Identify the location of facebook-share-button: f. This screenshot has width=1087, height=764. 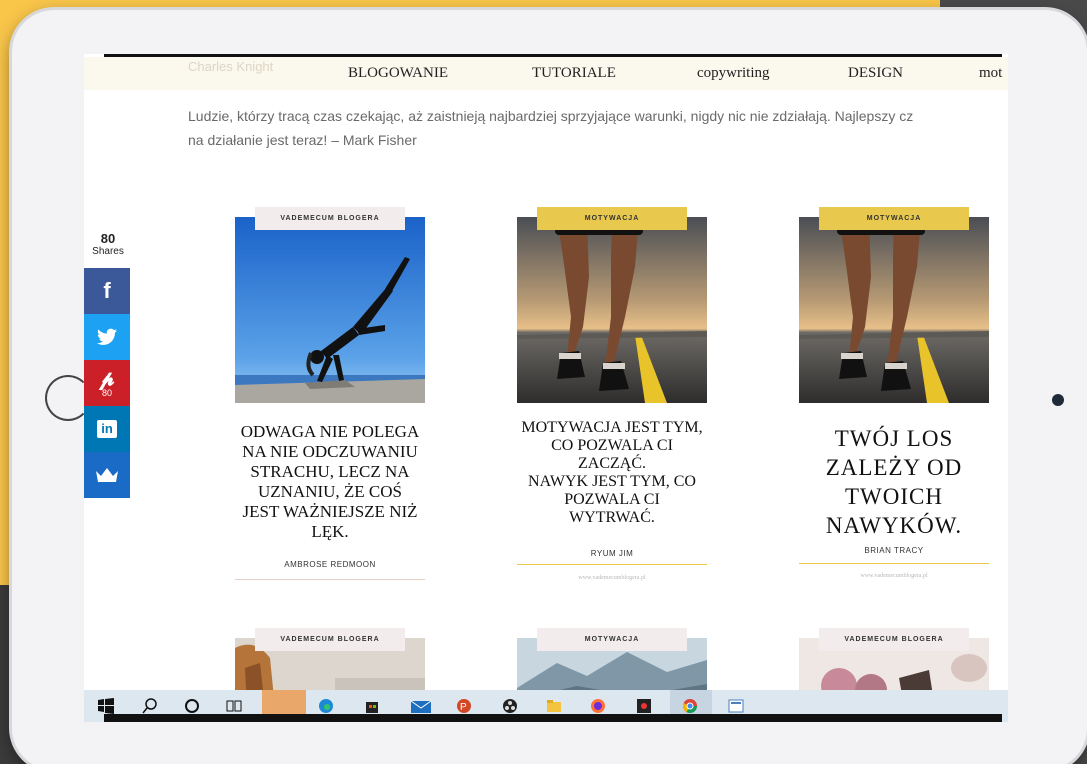
(107, 291).